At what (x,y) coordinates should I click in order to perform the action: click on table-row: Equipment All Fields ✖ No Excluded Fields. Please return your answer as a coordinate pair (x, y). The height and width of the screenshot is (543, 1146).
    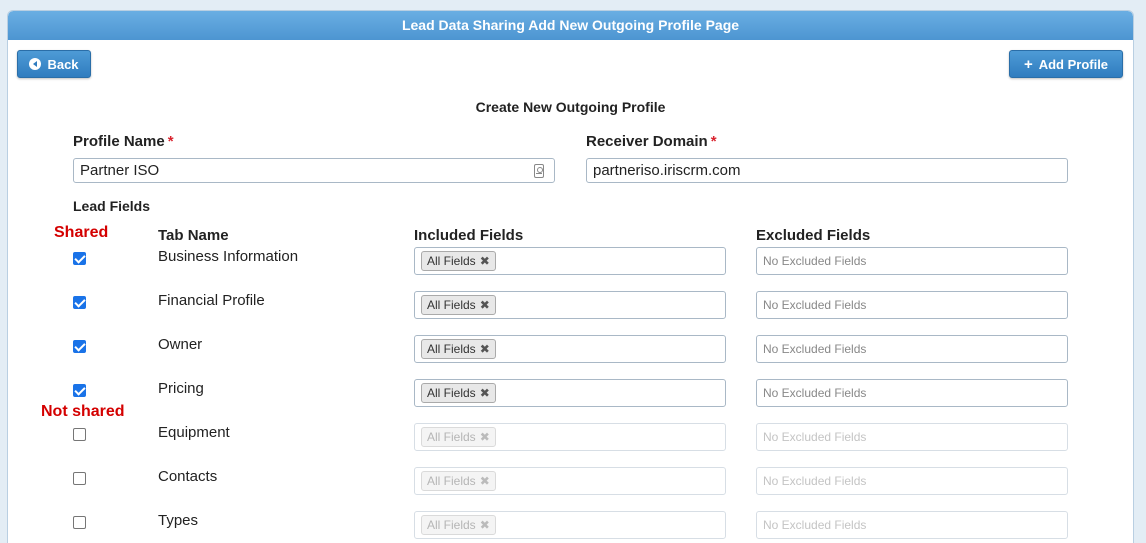
    Looking at the image, I should click on (570, 445).